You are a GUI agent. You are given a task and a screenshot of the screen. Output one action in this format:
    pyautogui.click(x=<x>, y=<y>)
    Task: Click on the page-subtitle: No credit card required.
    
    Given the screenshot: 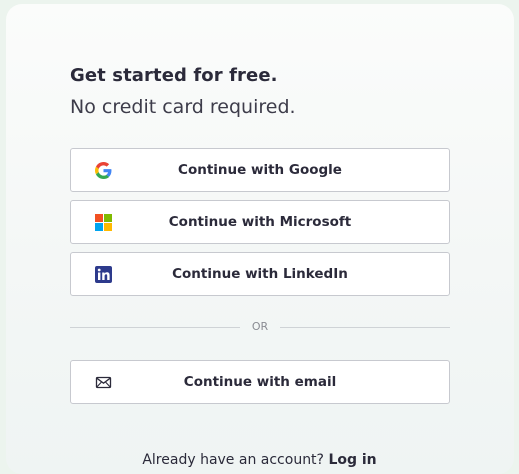 What is the action you would take?
    pyautogui.click(x=183, y=107)
    